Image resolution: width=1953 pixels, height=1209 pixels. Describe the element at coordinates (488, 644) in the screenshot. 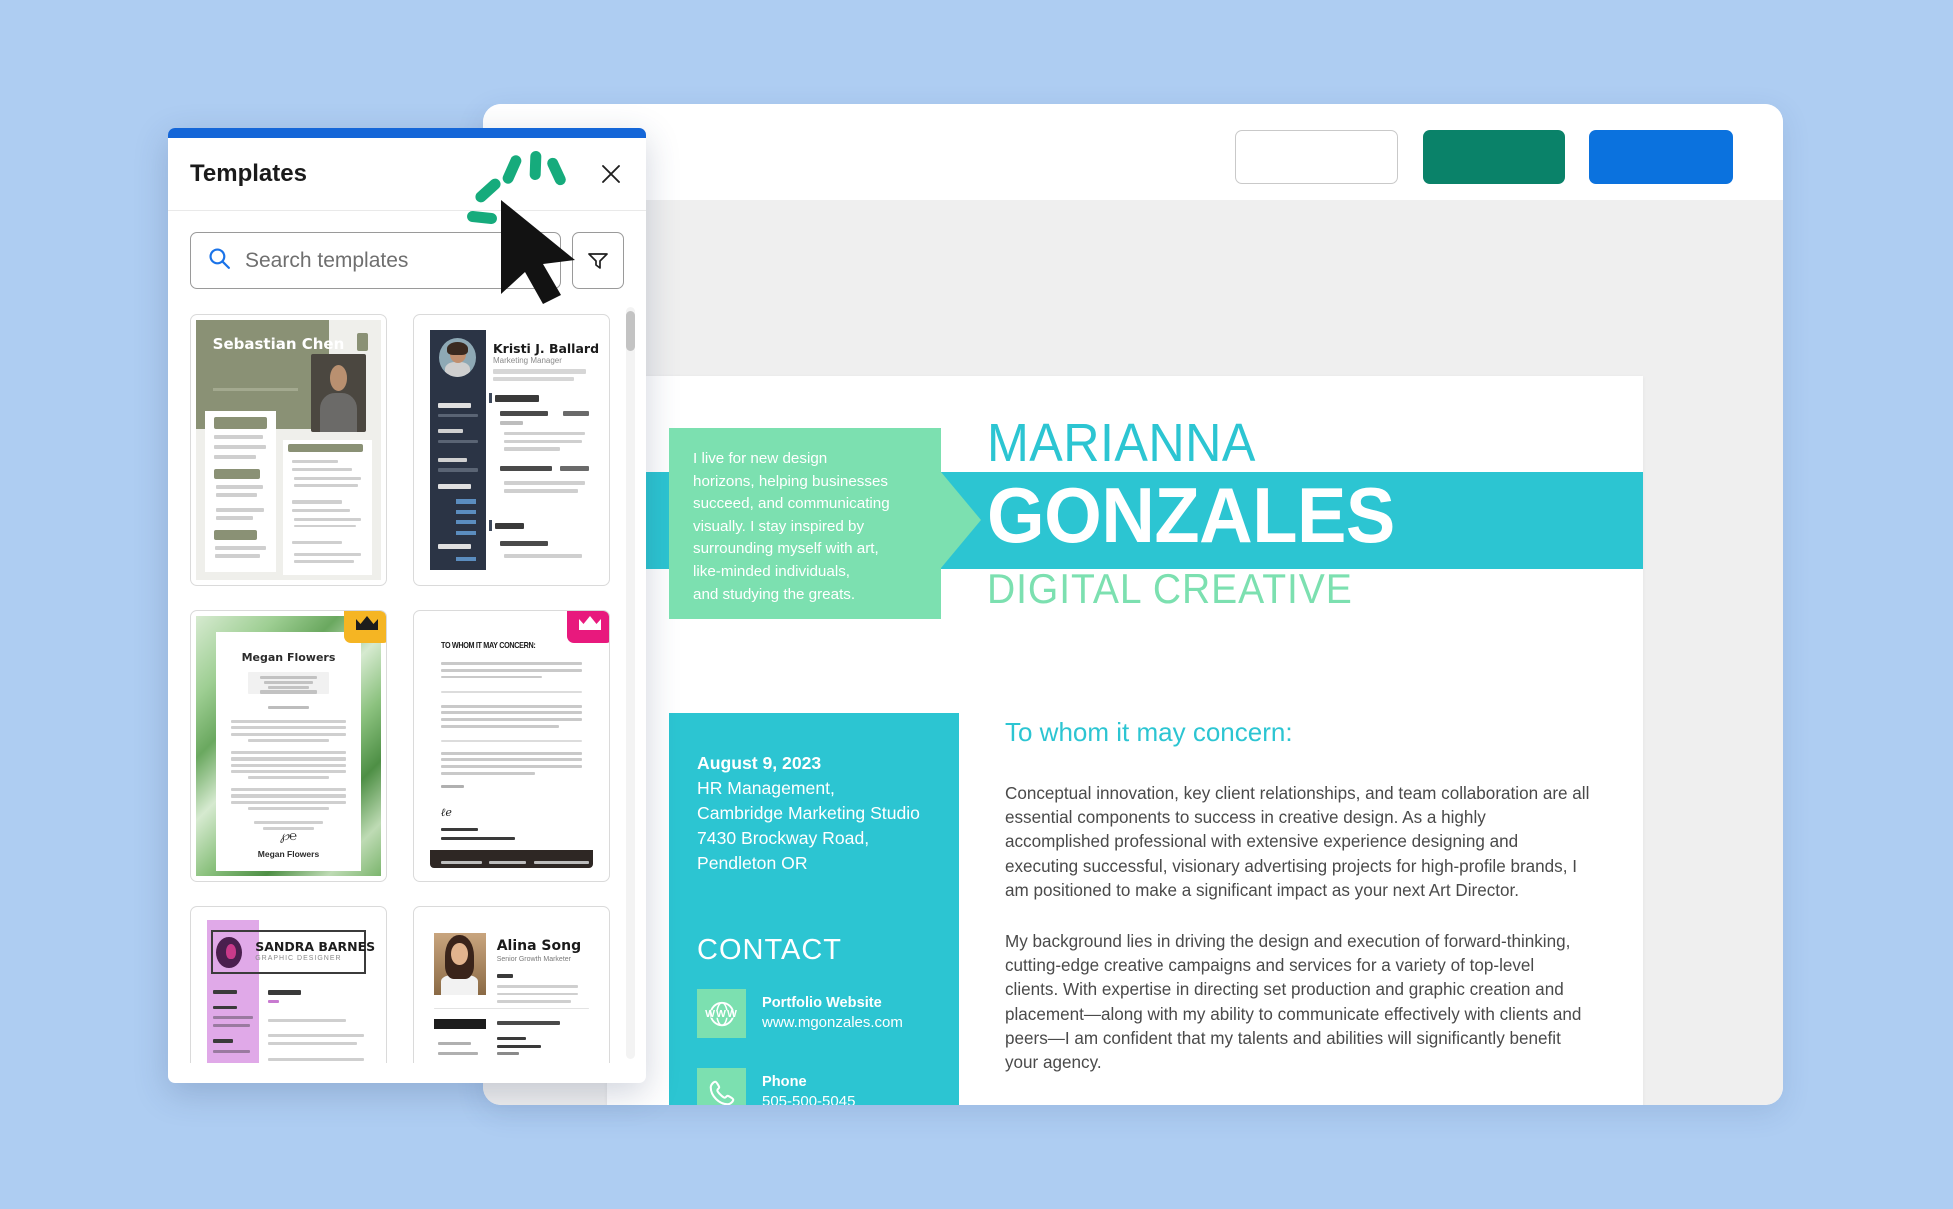

I see `template-card-name: TO WHOM IT MAY CONCERN:` at that location.